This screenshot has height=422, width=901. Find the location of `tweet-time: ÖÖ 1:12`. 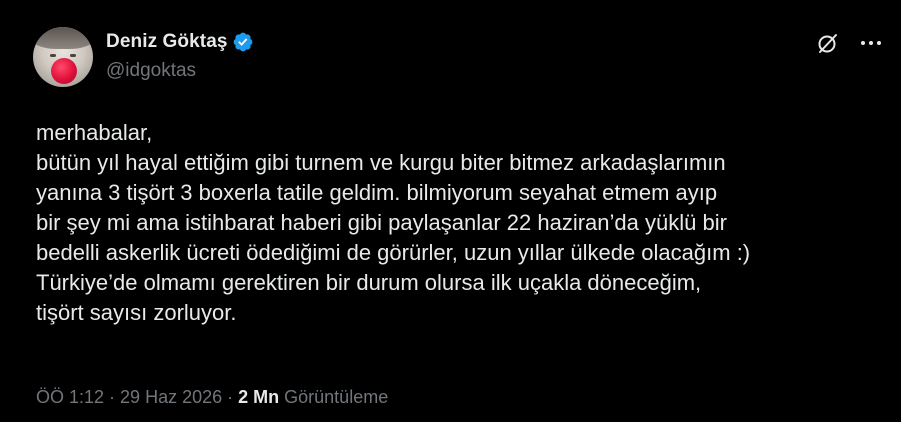

tweet-time: ÖÖ 1:12 is located at coordinates (70, 397).